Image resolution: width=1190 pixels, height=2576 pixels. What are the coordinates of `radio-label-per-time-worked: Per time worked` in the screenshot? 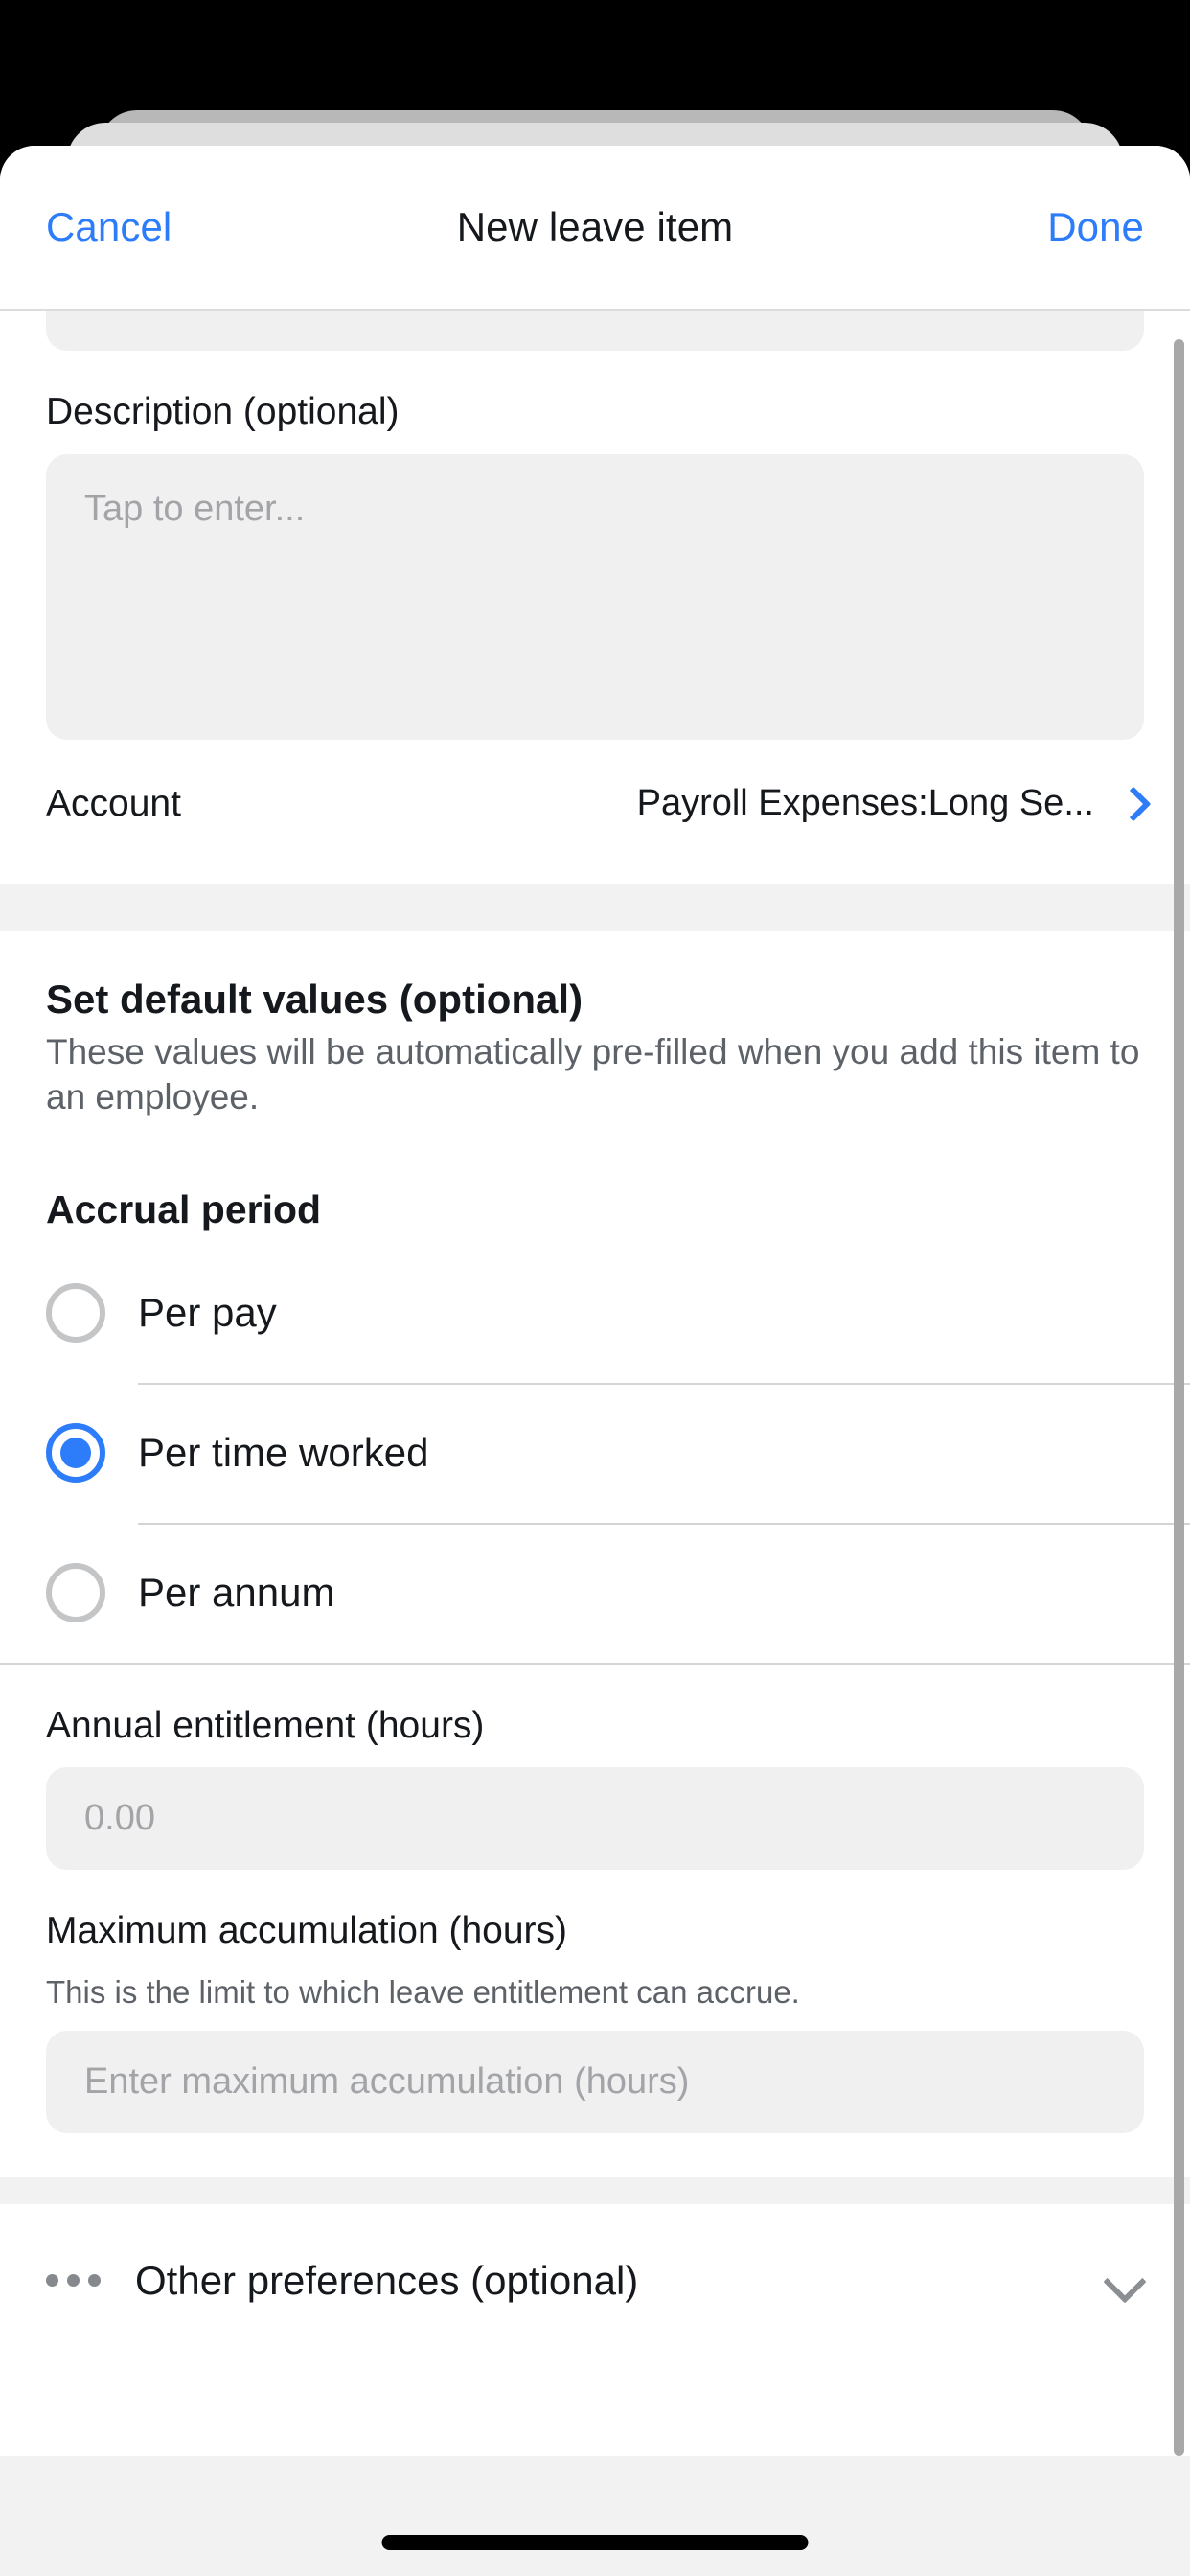 It's located at (284, 1452).